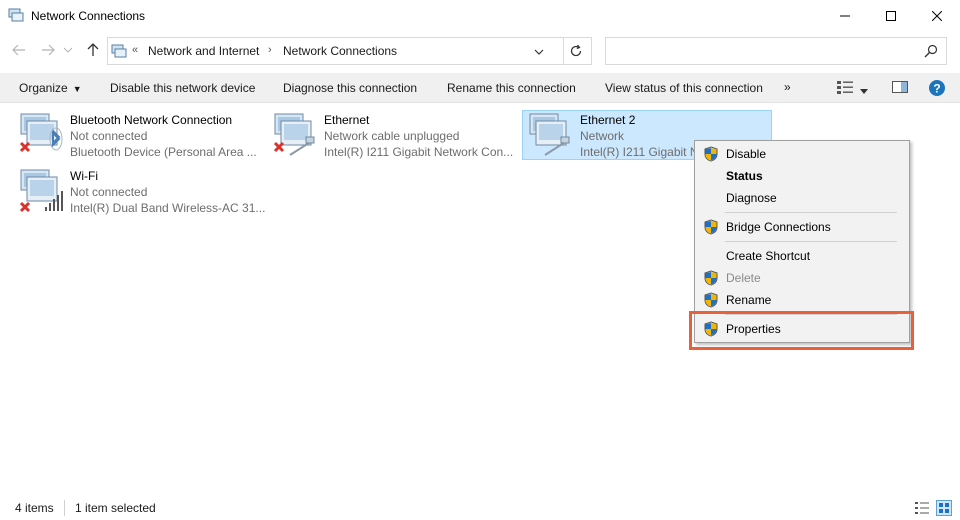 The image size is (960, 520). What do you see at coordinates (787, 87) in the screenshot?
I see `more-commands-button: »` at bounding box center [787, 87].